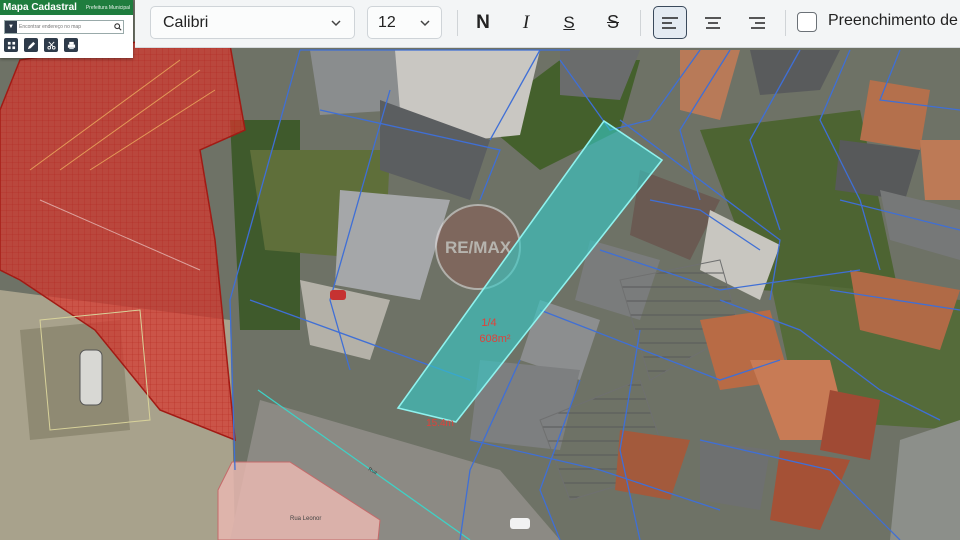  What do you see at coordinates (387, 22) in the screenshot?
I see `font-size-value: 12` at bounding box center [387, 22].